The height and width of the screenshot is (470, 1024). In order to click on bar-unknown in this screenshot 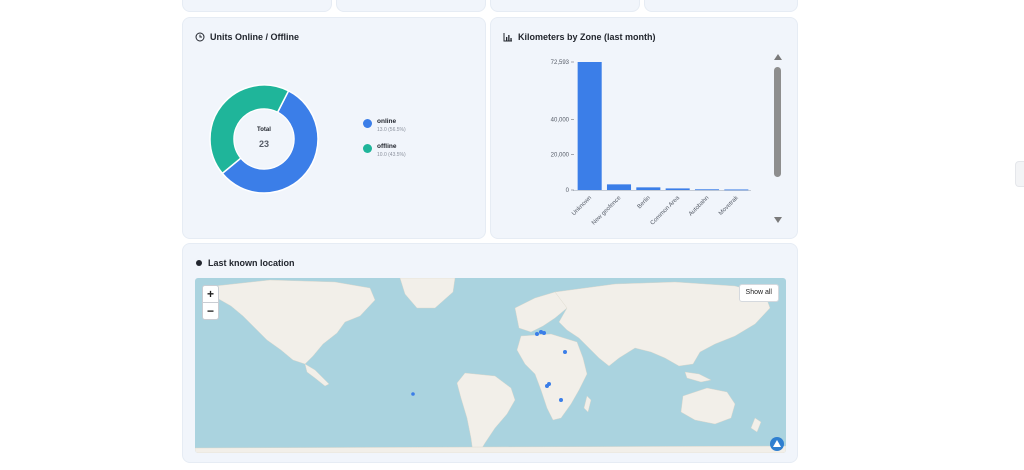, I will do `click(589, 126)`.